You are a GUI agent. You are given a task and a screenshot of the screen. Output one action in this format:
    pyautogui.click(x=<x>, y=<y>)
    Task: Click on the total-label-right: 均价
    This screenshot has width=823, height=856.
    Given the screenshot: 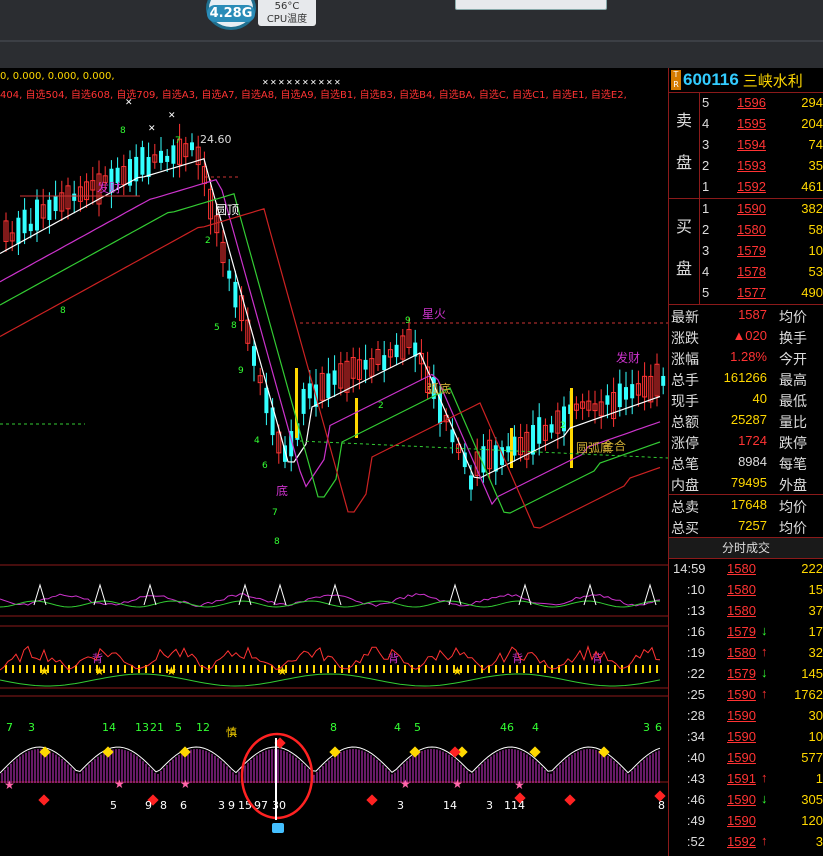 What is the action you would take?
    pyautogui.click(x=793, y=508)
    